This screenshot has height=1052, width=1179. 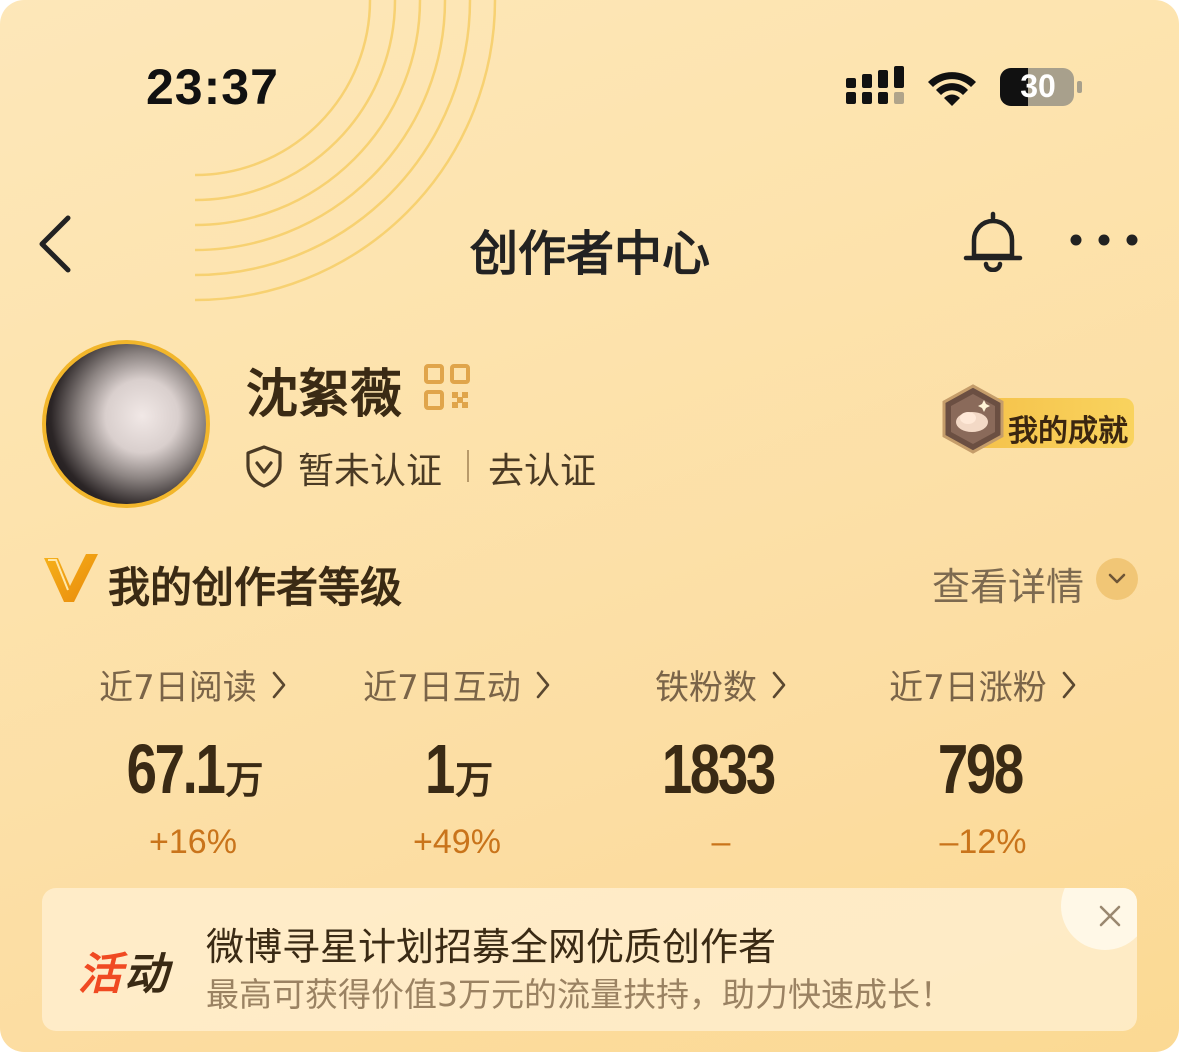 I want to click on more-horizontal-icon, so click(x=1104, y=240).